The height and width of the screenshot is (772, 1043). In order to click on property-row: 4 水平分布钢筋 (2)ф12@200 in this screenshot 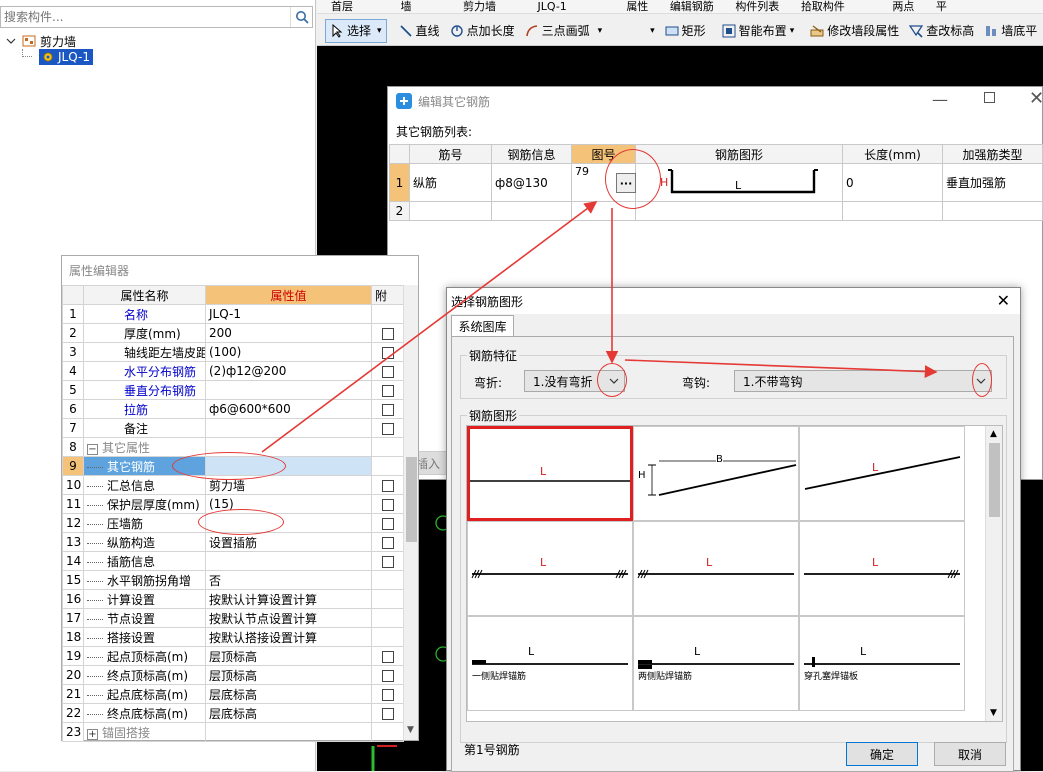, I will do `click(233, 371)`.